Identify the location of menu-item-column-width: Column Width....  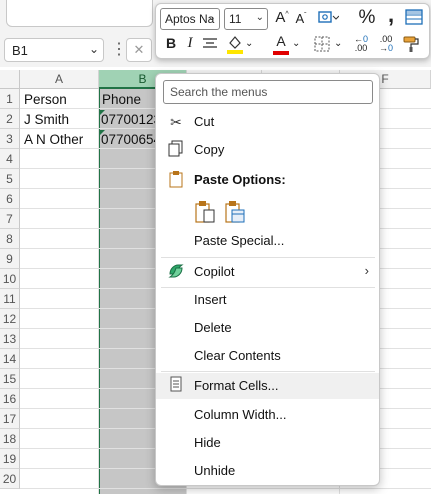
(267, 415).